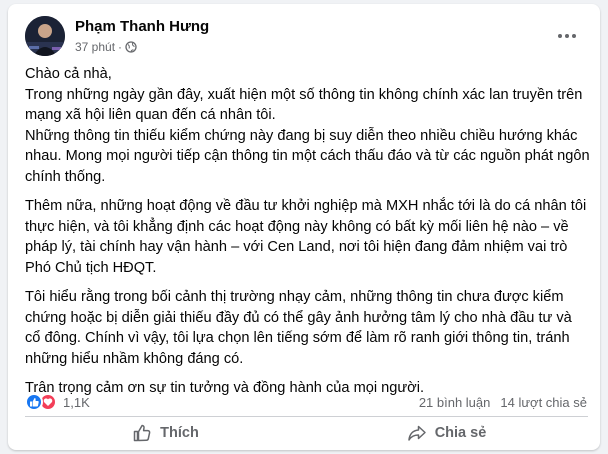 Image resolution: width=608 pixels, height=454 pixels. I want to click on avatar, so click(45, 36).